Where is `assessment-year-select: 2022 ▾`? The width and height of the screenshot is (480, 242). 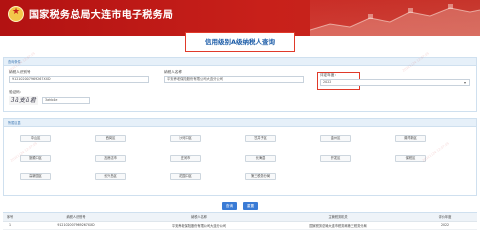 assessment-year-select: 2022 ▾ is located at coordinates (395, 82).